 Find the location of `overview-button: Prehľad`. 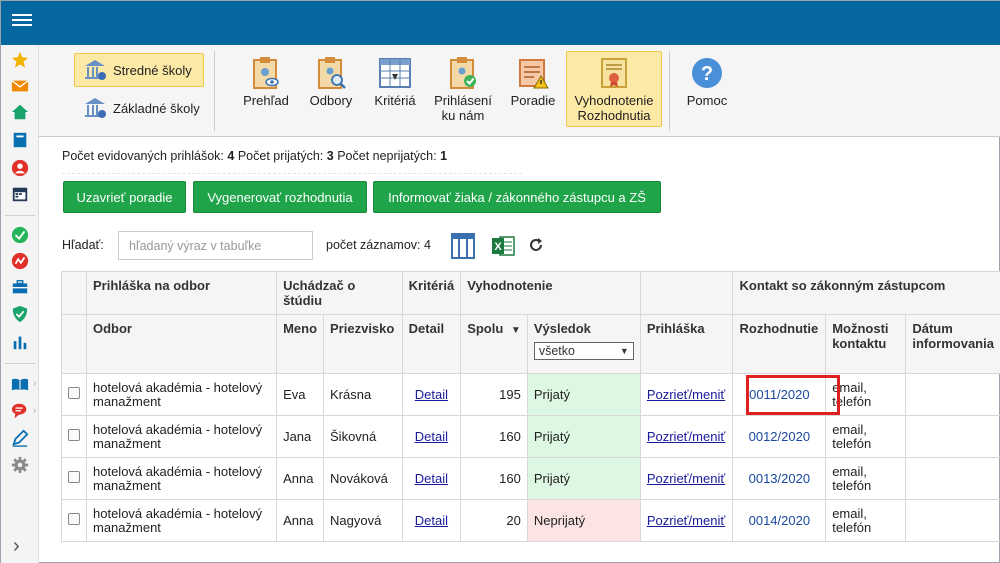

overview-button: Prehľad is located at coordinates (266, 89).